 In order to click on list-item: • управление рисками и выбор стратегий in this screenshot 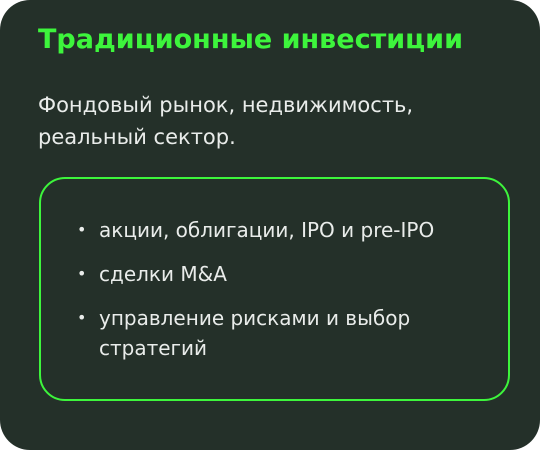, I will do `click(288, 333)`.